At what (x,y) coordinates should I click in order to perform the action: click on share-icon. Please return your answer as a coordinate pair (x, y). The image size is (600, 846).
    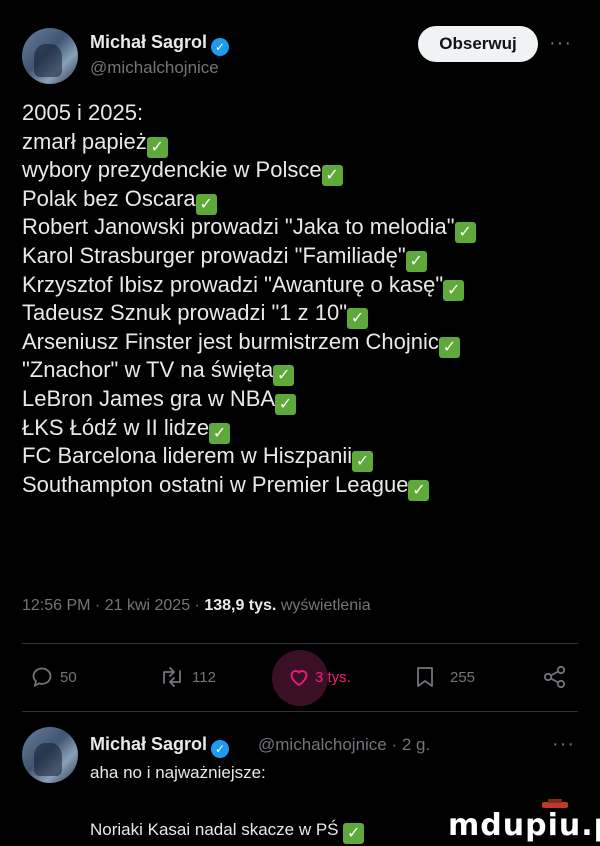
    Looking at the image, I should click on (554, 677).